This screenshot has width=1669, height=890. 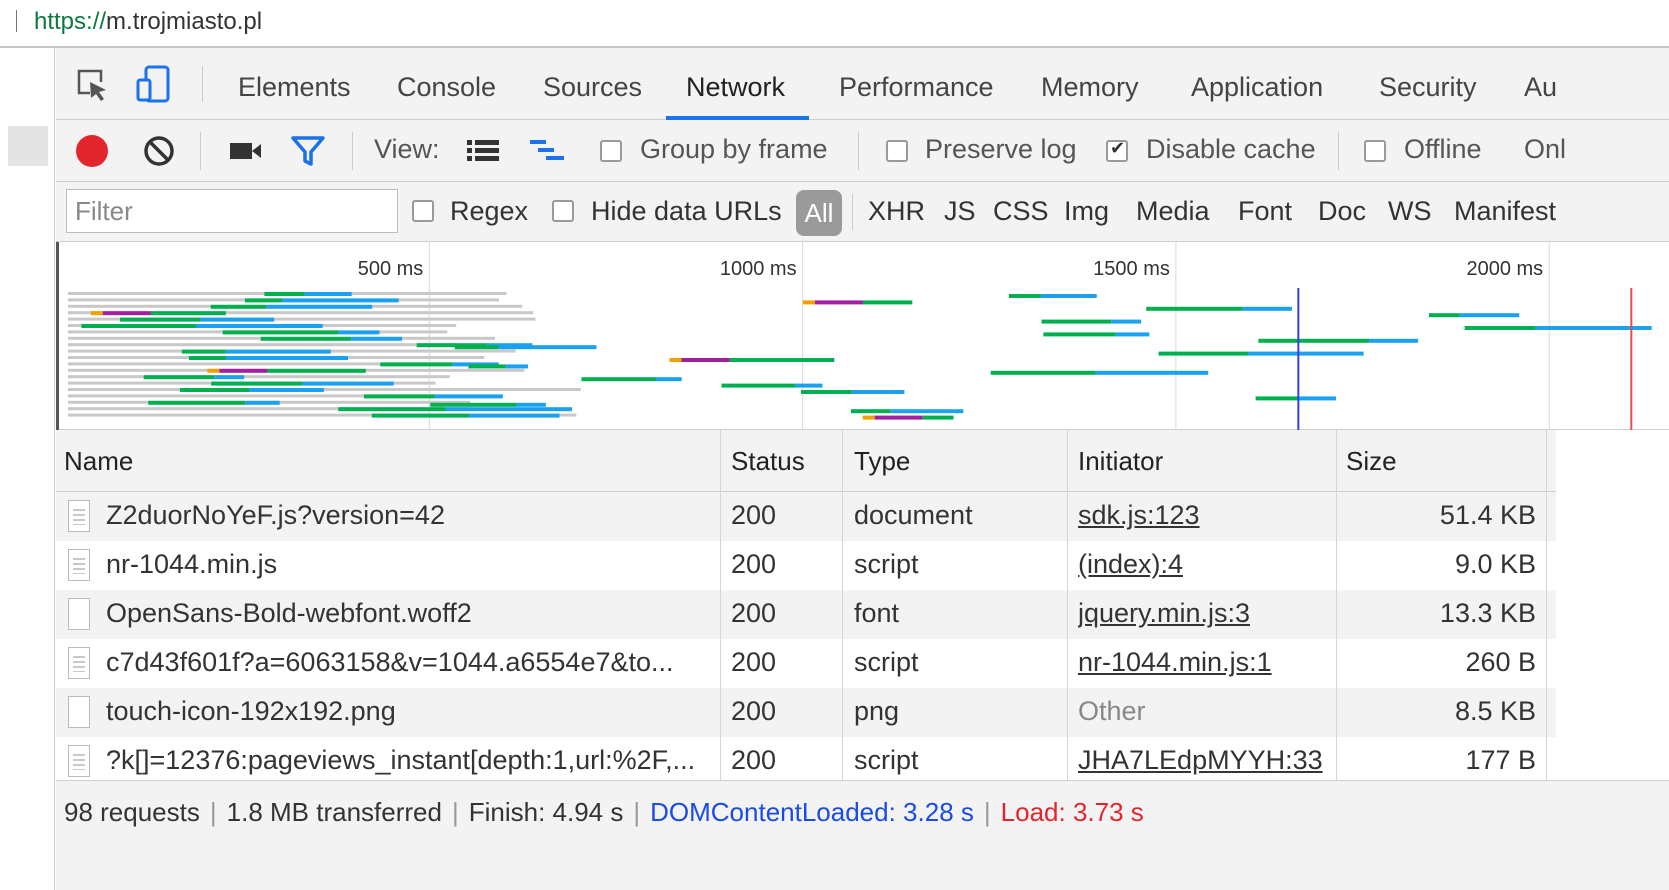 I want to click on inspect-element-icon, so click(x=93, y=85).